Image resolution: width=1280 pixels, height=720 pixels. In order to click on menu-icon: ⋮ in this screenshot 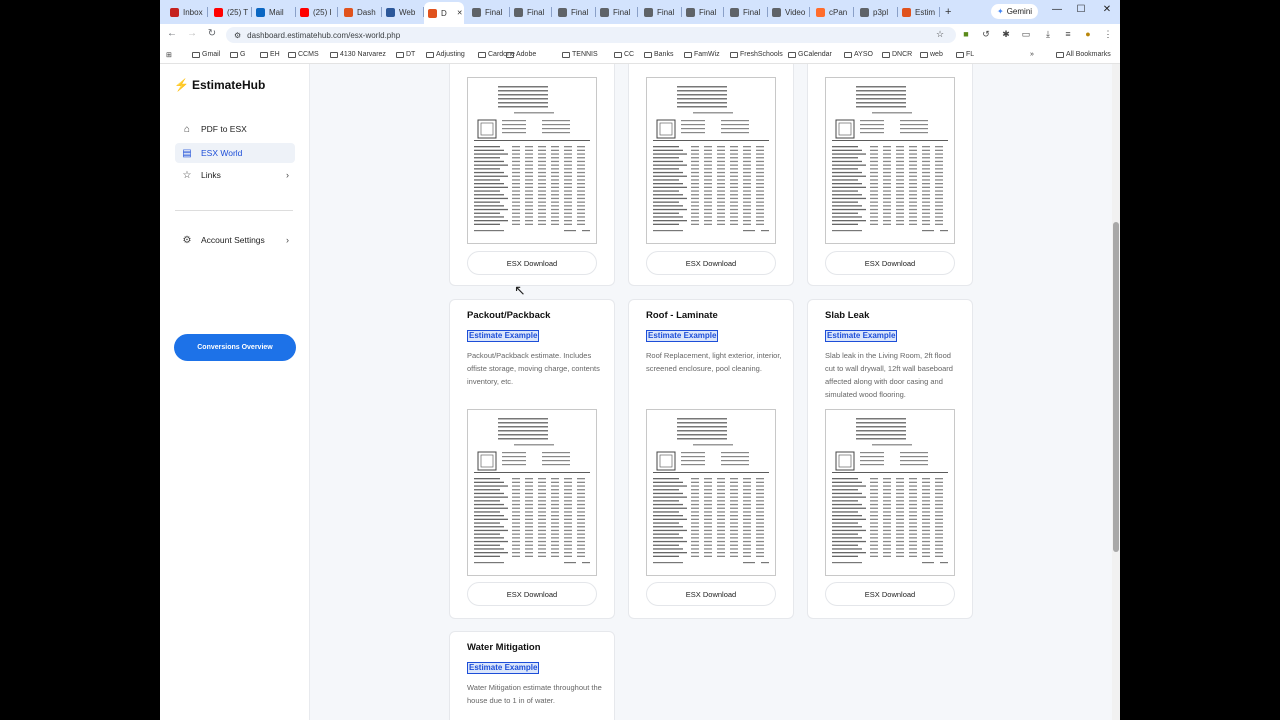, I will do `click(1108, 34)`.